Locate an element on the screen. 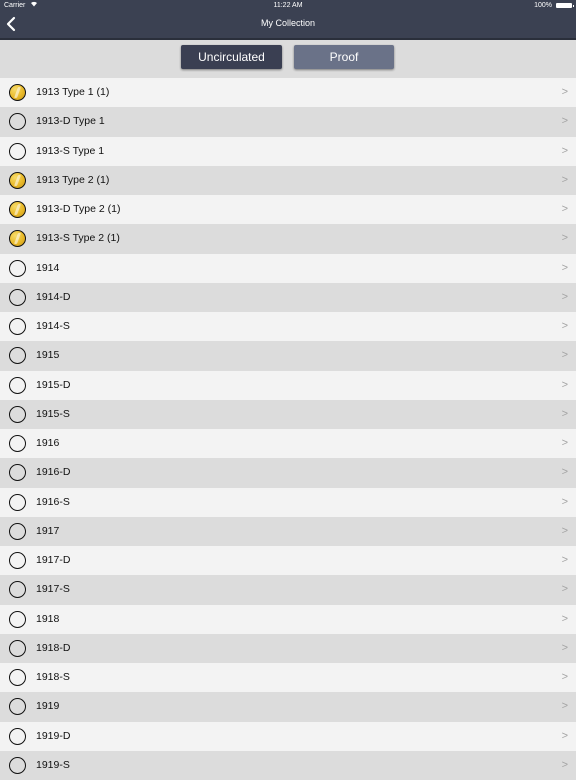  list-item-label: 1913-S Type 2 (1) is located at coordinates (78, 238).